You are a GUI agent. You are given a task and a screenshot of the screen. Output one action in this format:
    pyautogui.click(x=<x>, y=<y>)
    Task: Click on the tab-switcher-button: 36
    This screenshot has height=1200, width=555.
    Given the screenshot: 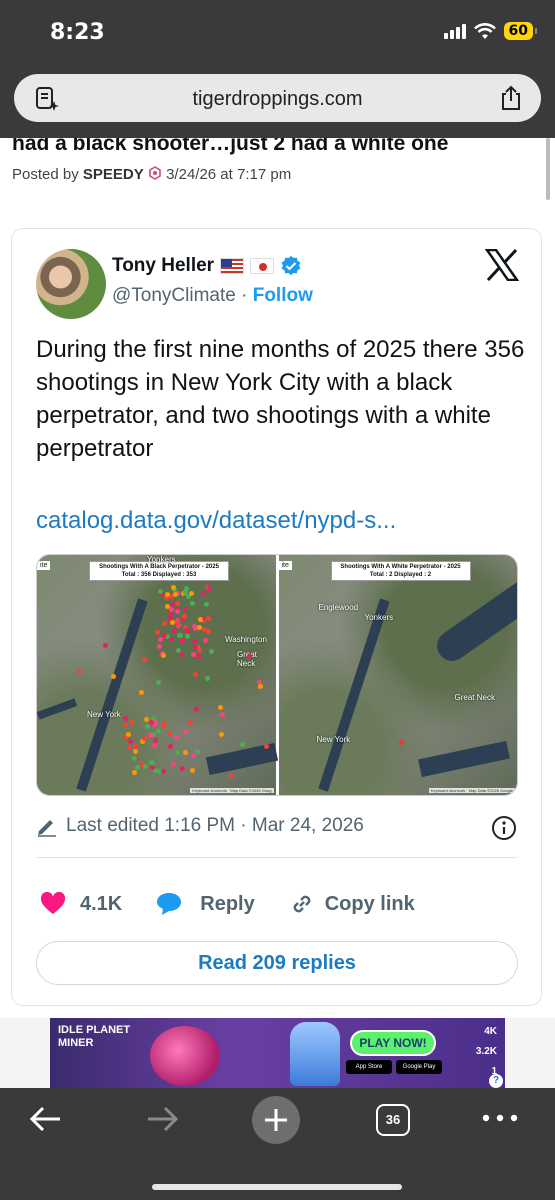 What is the action you would take?
    pyautogui.click(x=393, y=1120)
    